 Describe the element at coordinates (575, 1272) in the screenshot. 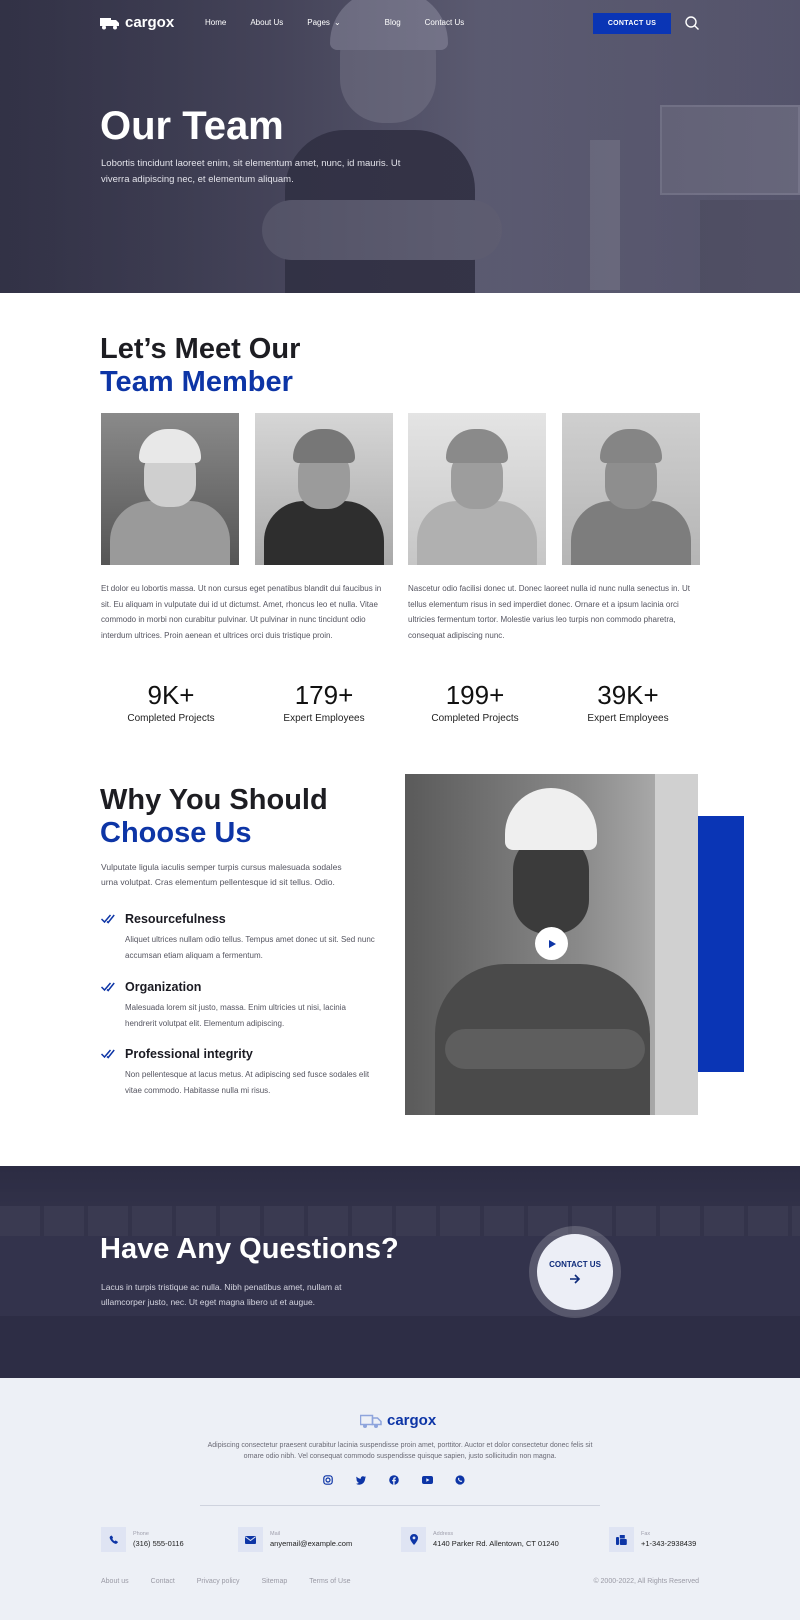

I see `cta-contact-button: CONTACT US` at that location.